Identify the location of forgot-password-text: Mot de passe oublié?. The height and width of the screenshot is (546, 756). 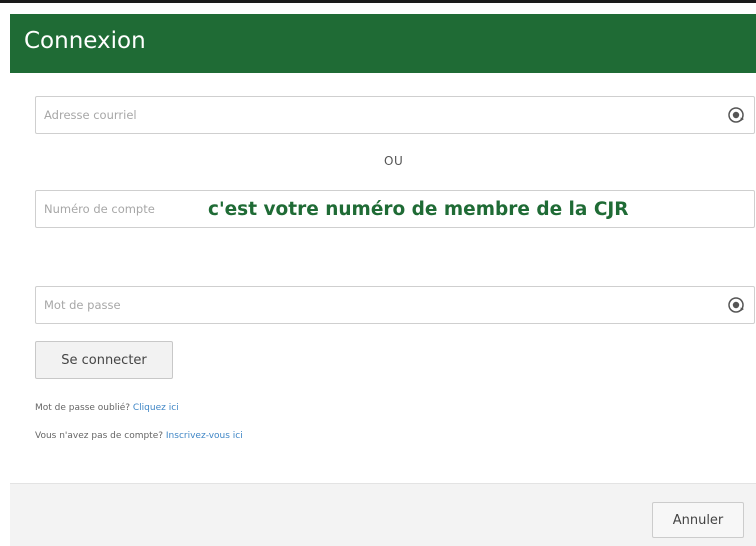
(83, 408).